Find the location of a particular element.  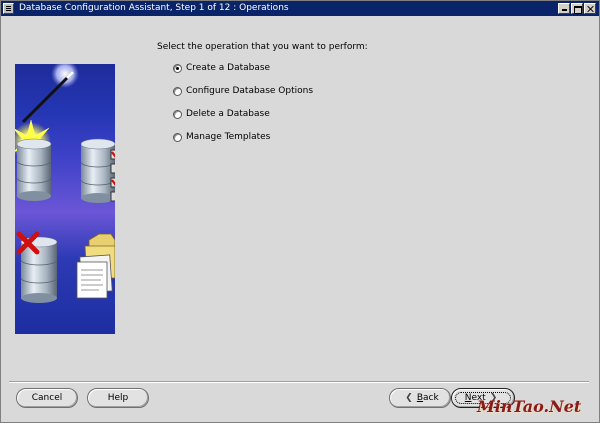

option-label: Configure Database Options is located at coordinates (250, 91).